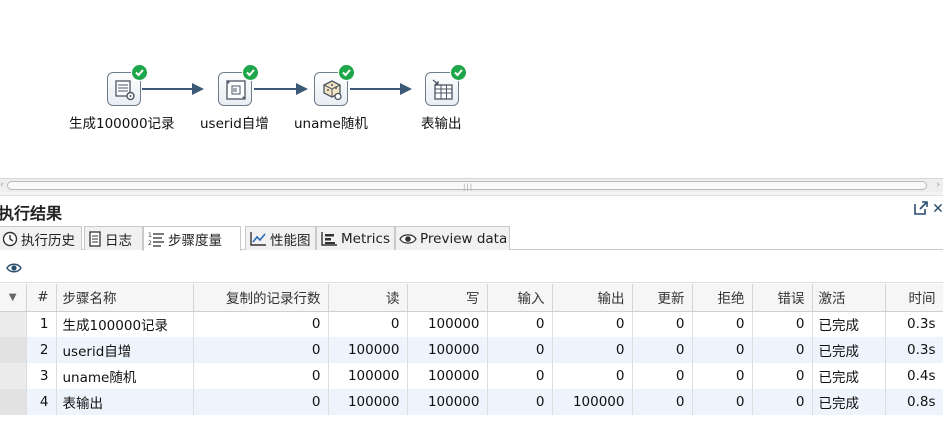 This screenshot has height=431, width=943. I want to click on table-cell: 3, so click(41, 376).